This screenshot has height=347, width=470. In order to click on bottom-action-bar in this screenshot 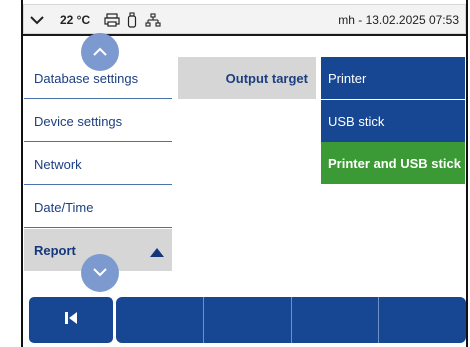, I will do `click(291, 320)`.